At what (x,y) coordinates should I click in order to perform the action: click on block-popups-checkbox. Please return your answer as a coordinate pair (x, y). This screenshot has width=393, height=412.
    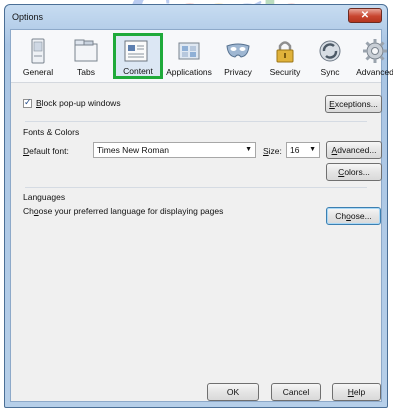
    Looking at the image, I should click on (27, 102).